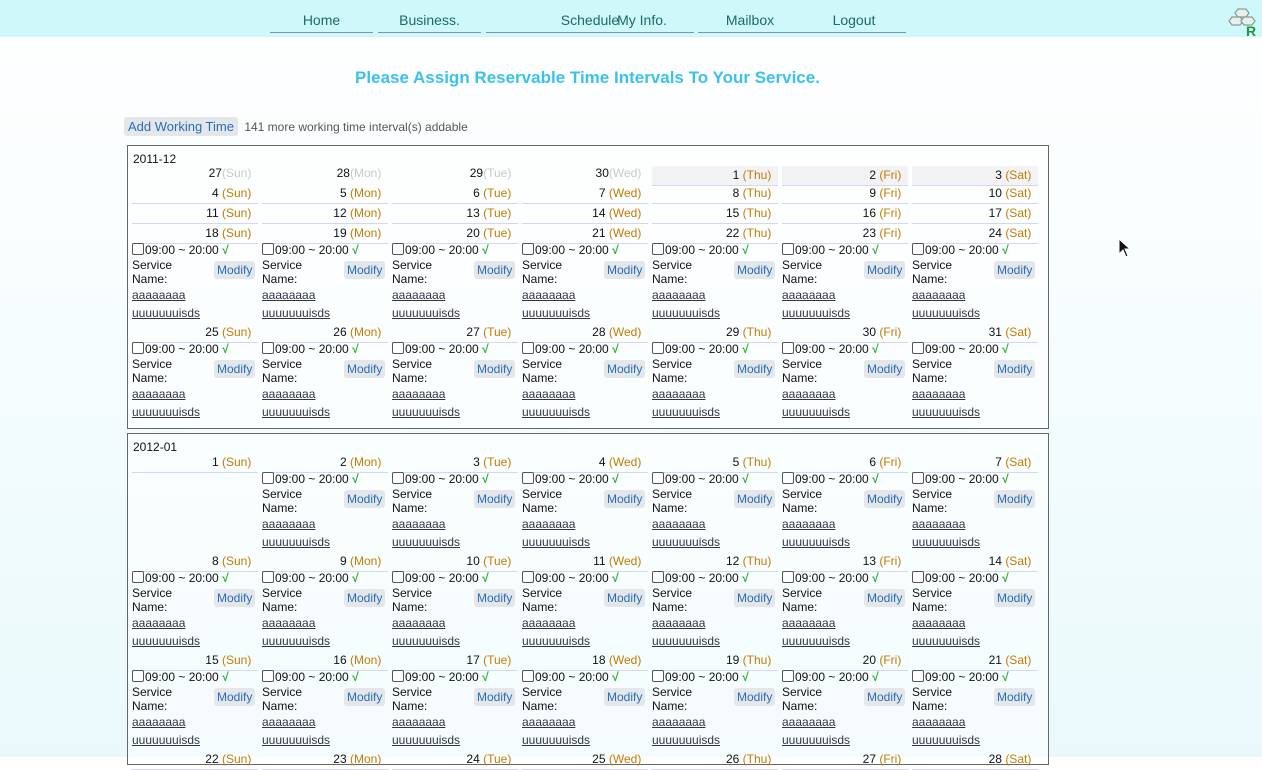 Image resolution: width=1262 pixels, height=770 pixels. Describe the element at coordinates (321, 20) in the screenshot. I see `nav-home: Home` at that location.